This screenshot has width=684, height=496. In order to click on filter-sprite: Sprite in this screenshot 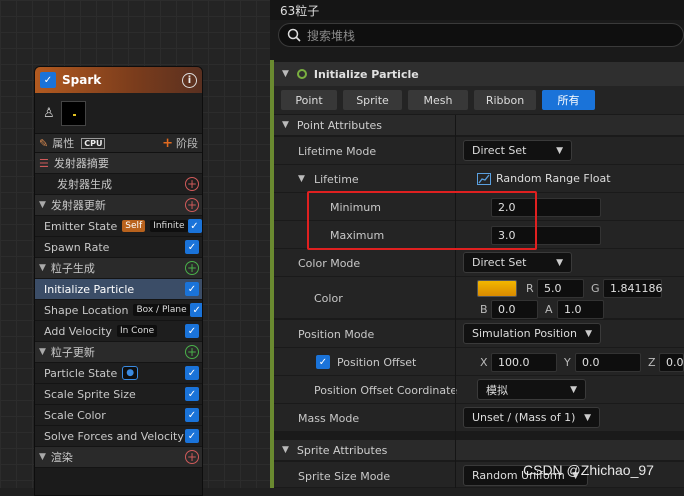, I will do `click(372, 100)`.